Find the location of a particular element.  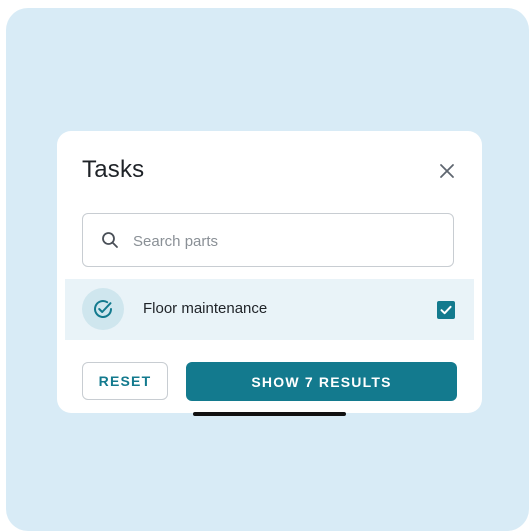

check-circle-icon is located at coordinates (103, 309).